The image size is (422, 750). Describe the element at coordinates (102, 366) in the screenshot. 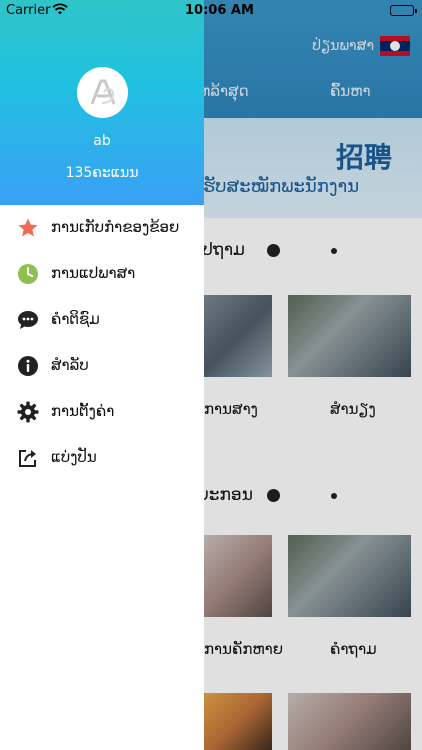

I see `menu-item-about: ສຳລັບ` at that location.